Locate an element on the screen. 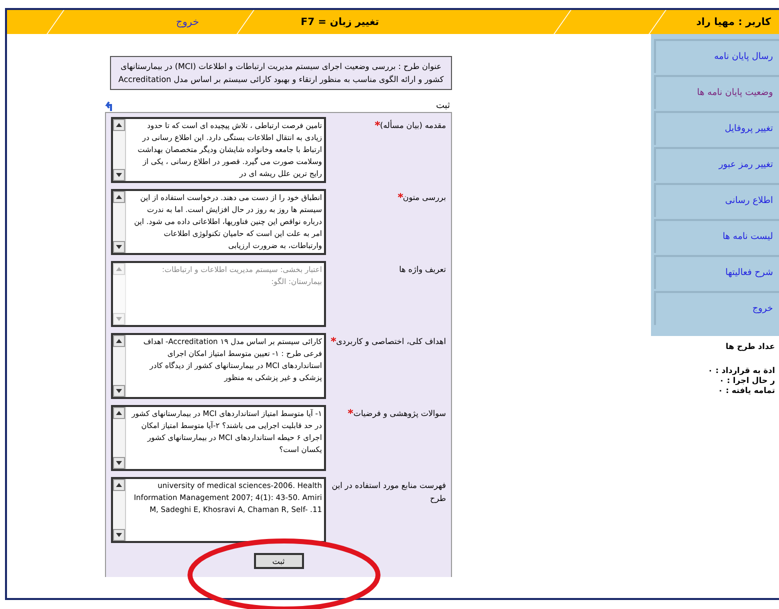  field-label: تعریف واژه ها is located at coordinates (422, 270).